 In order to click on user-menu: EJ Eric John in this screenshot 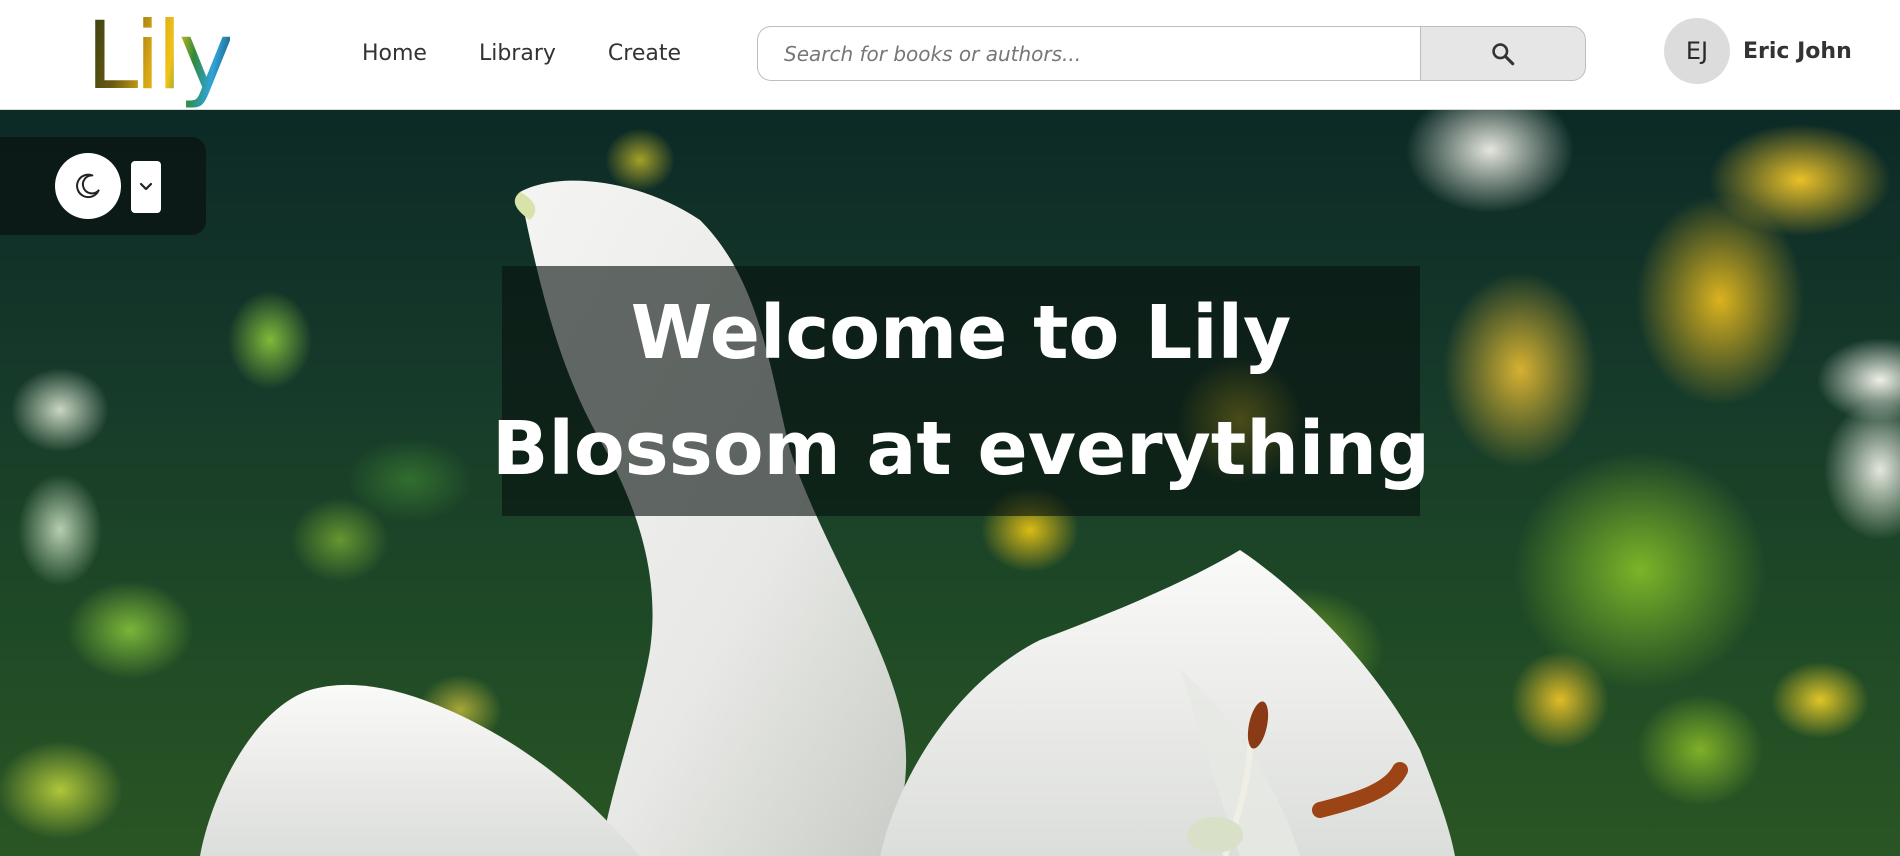, I will do `click(1758, 51)`.